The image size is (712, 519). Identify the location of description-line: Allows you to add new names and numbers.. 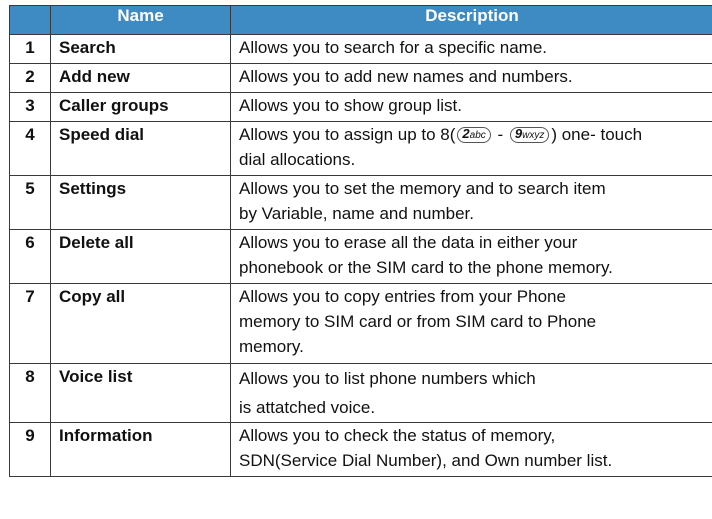
(406, 76).